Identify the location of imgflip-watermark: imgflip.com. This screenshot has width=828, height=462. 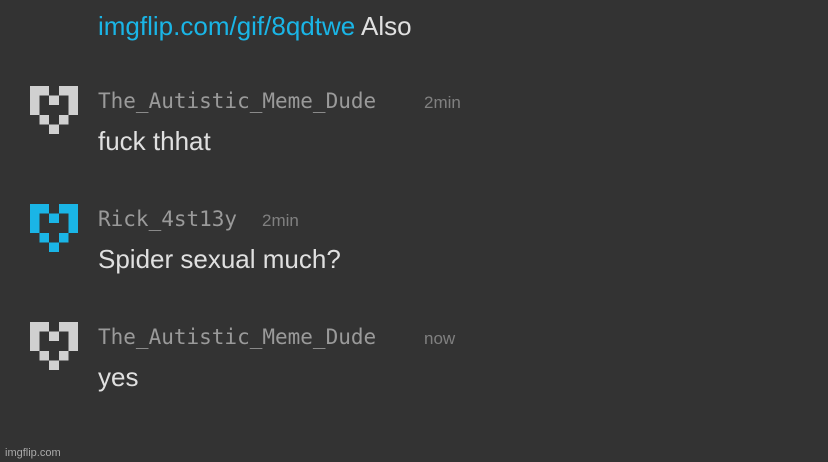
(33, 453).